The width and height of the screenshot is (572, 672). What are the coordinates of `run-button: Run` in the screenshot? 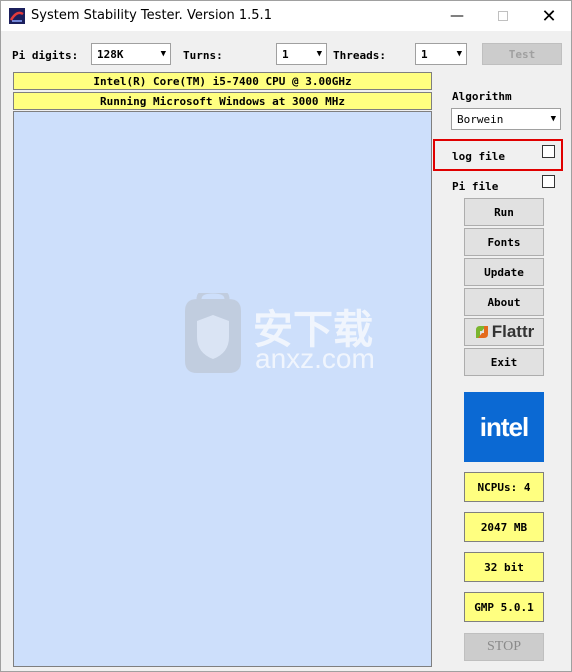 It's located at (504, 212).